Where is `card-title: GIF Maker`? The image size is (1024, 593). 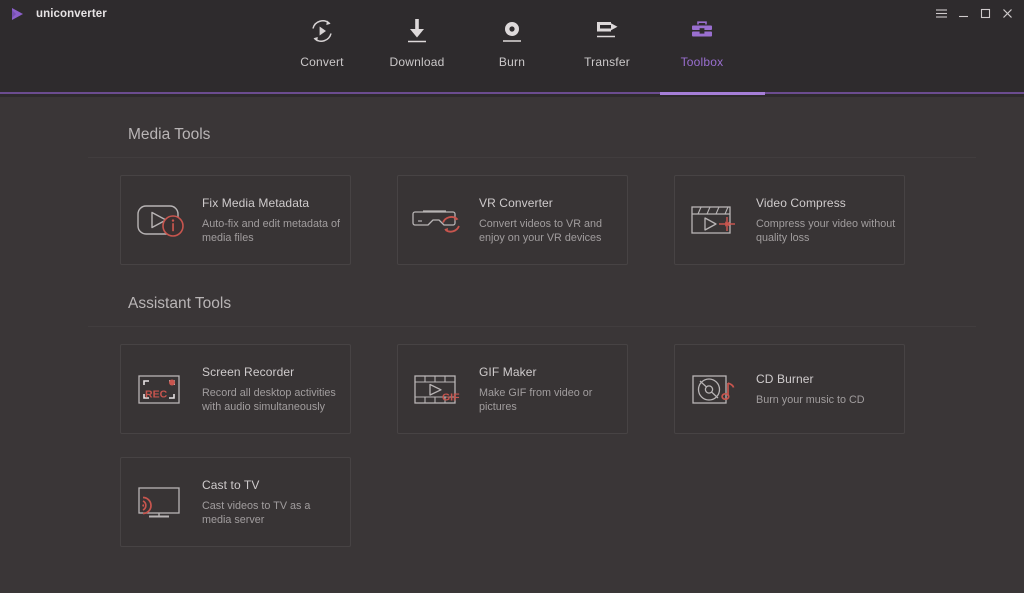 card-title: GIF Maker is located at coordinates (508, 371).